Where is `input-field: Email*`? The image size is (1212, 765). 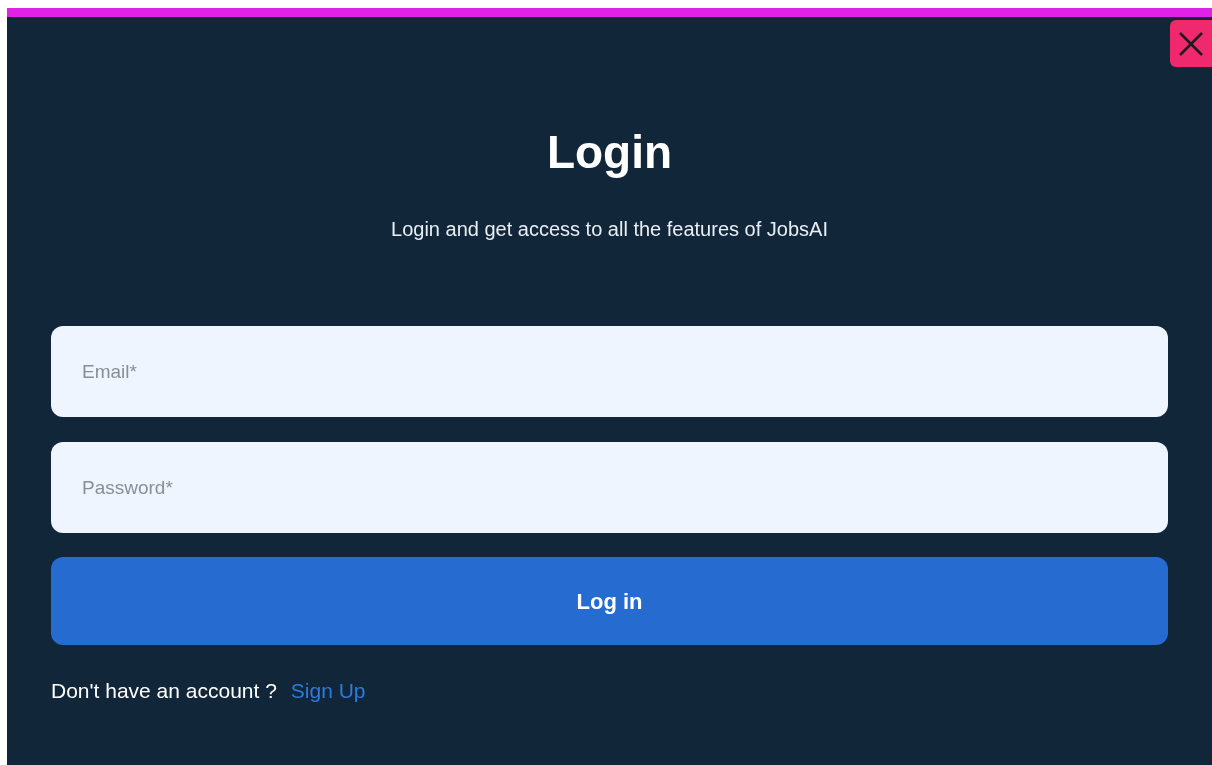
input-field: Email* is located at coordinates (609, 371).